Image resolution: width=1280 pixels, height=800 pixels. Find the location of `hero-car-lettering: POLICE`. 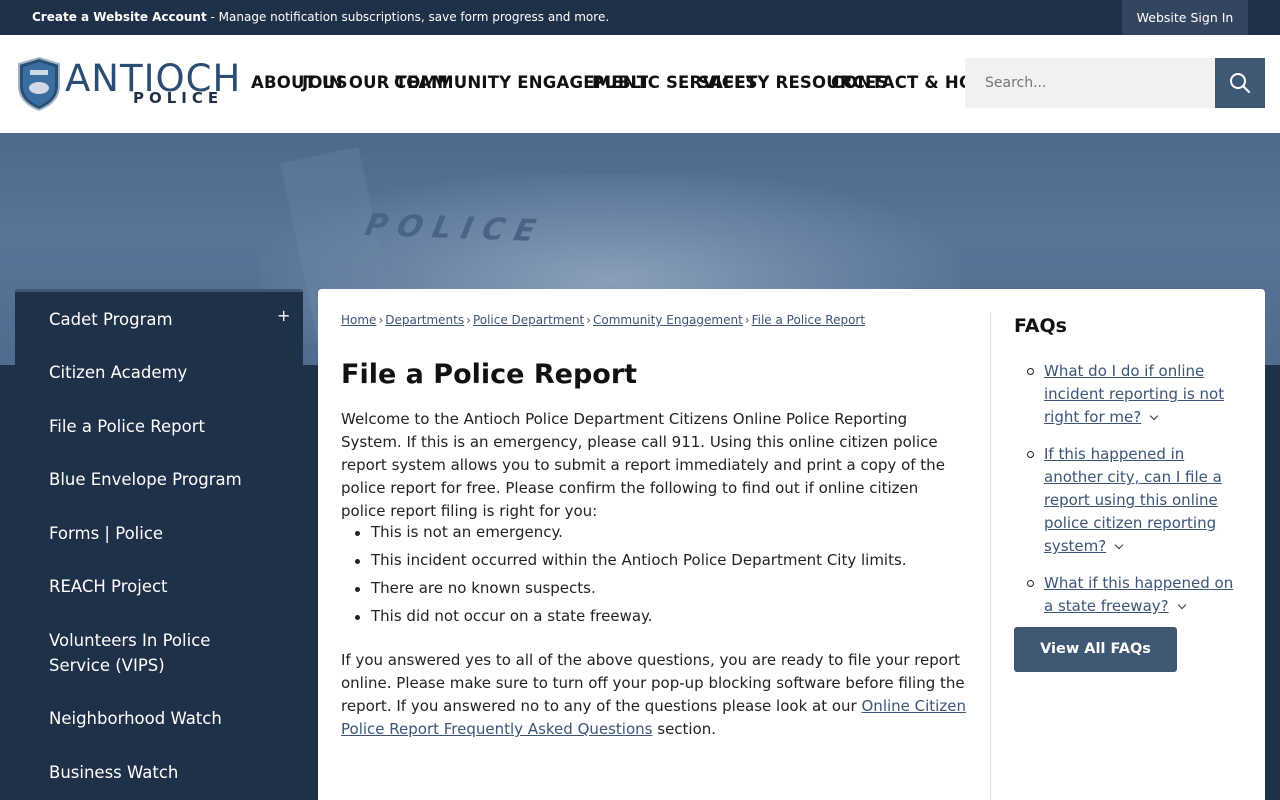

hero-car-lettering: POLICE is located at coordinates (455, 228).